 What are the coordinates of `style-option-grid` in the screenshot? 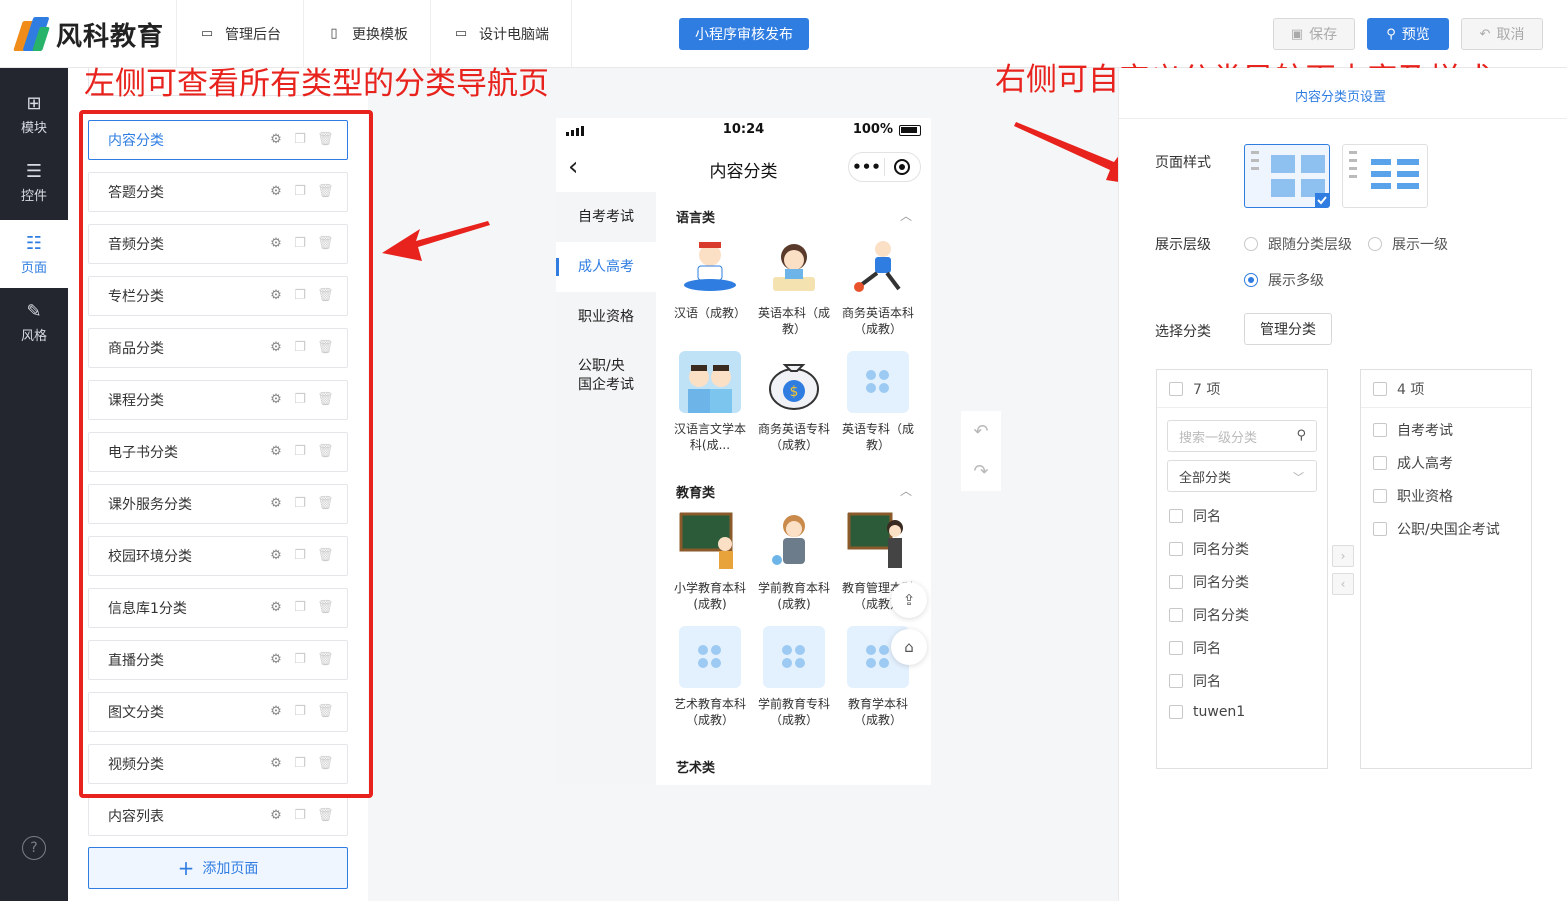 It's located at (1287, 176).